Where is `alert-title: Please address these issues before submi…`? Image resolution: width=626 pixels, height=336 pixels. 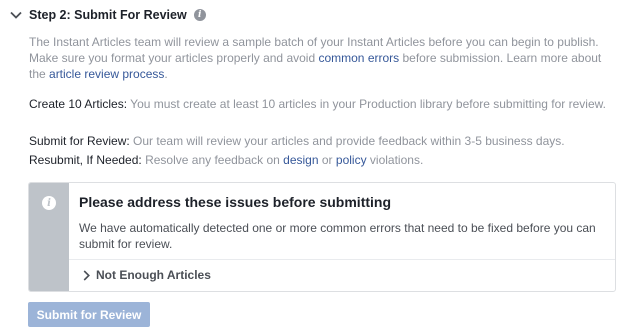
alert-title: Please address these issues before submi… is located at coordinates (235, 202).